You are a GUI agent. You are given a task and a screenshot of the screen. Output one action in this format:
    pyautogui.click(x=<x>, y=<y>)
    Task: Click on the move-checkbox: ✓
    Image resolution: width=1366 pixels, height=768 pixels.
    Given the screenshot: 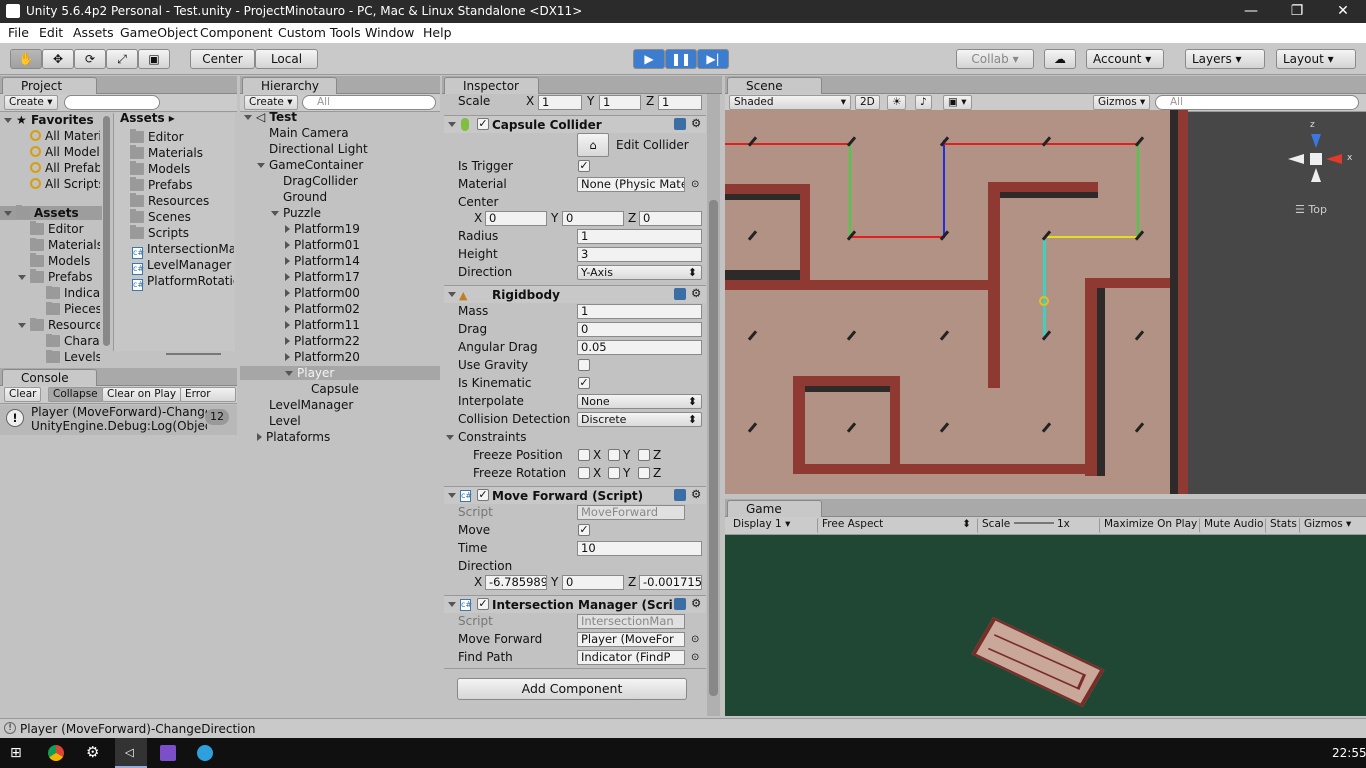 What is the action you would take?
    pyautogui.click(x=584, y=530)
    